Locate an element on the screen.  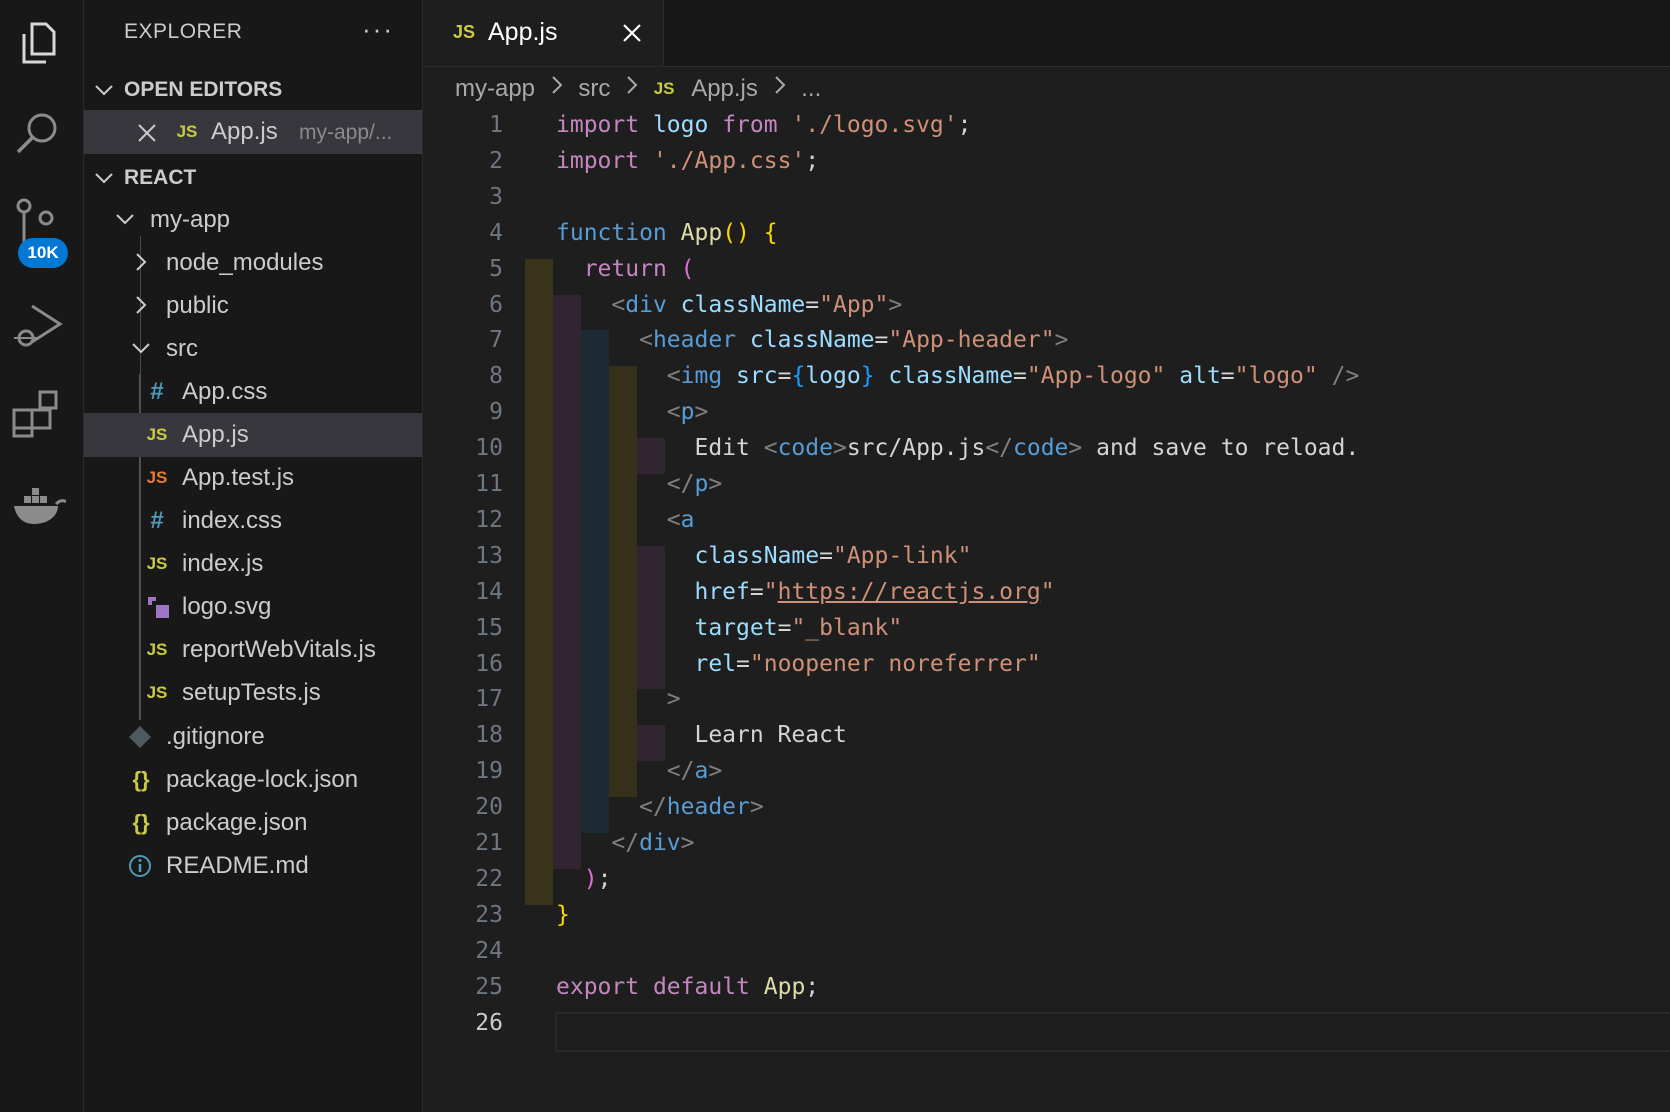
tree-item-readme: README.md is located at coordinates (253, 866).